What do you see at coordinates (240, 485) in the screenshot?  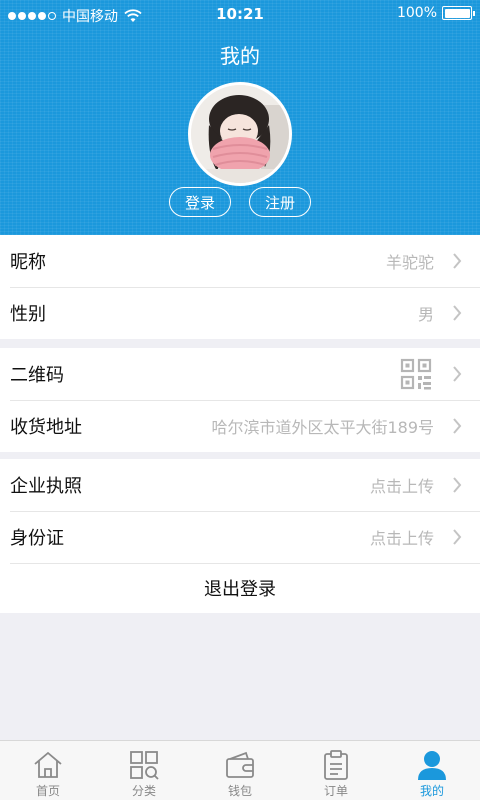 I see `license-row: 企业执照 点击上传` at bounding box center [240, 485].